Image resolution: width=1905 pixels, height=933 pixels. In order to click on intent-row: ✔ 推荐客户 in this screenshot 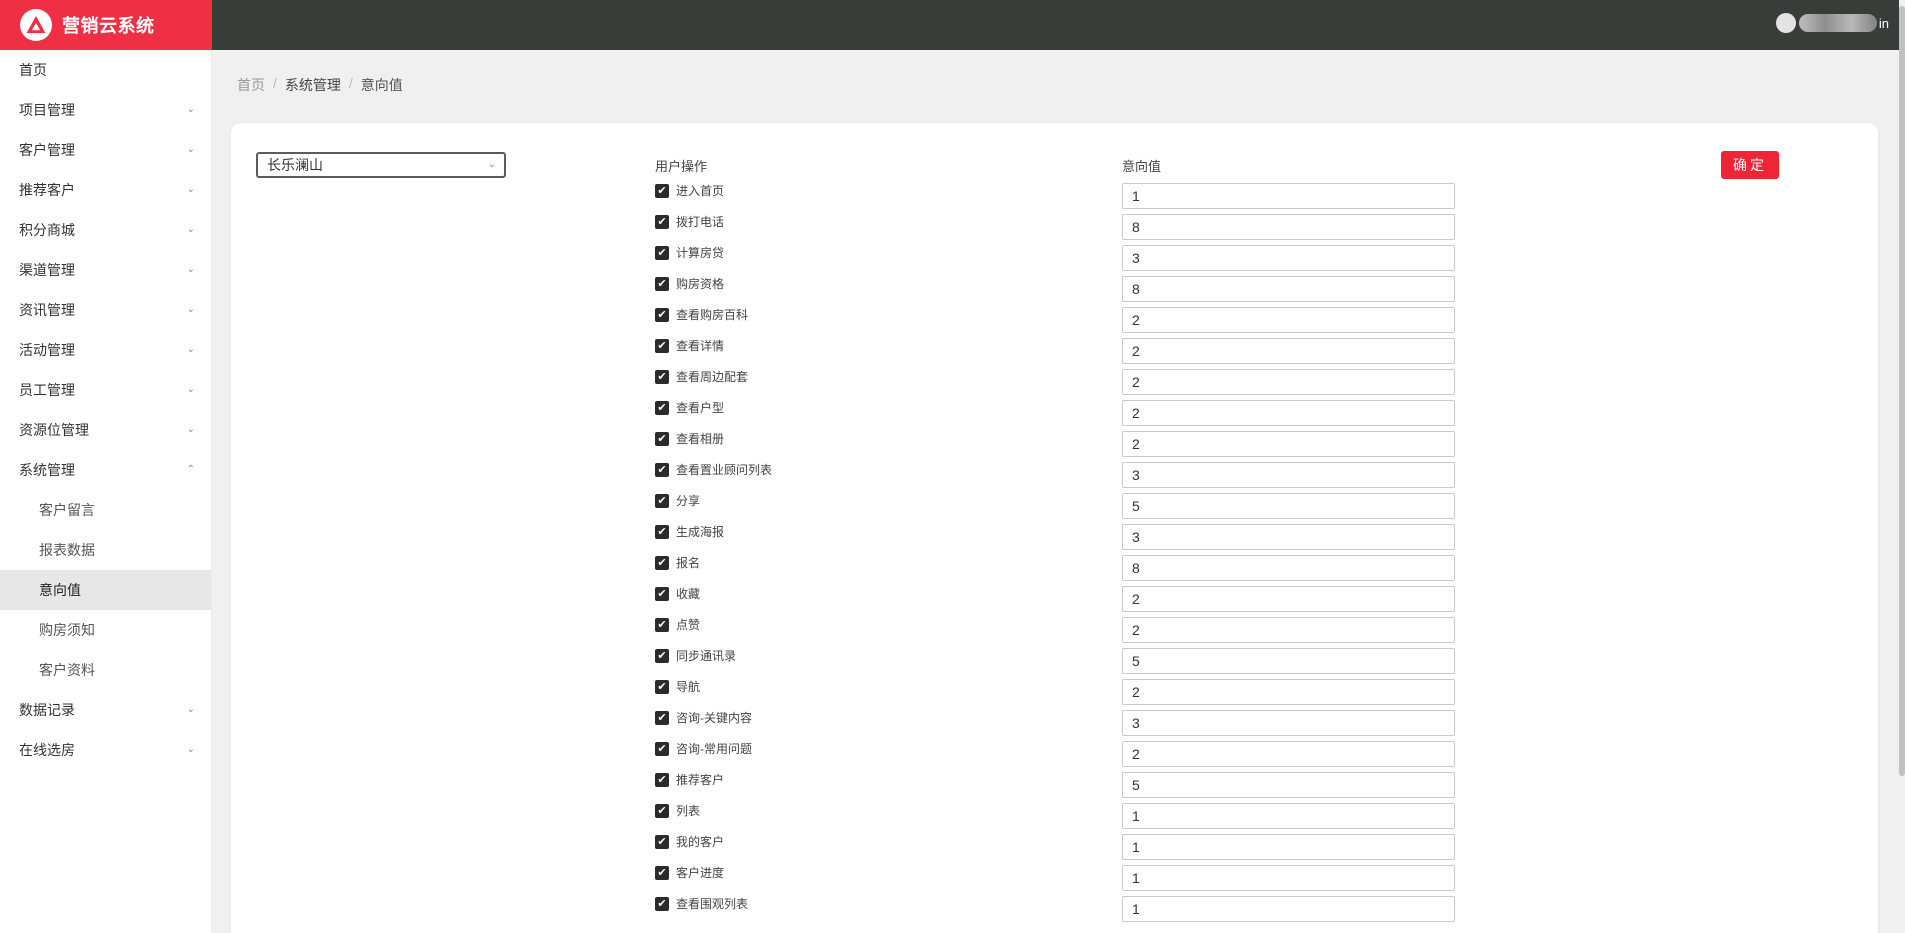, I will do `click(952, 782)`.